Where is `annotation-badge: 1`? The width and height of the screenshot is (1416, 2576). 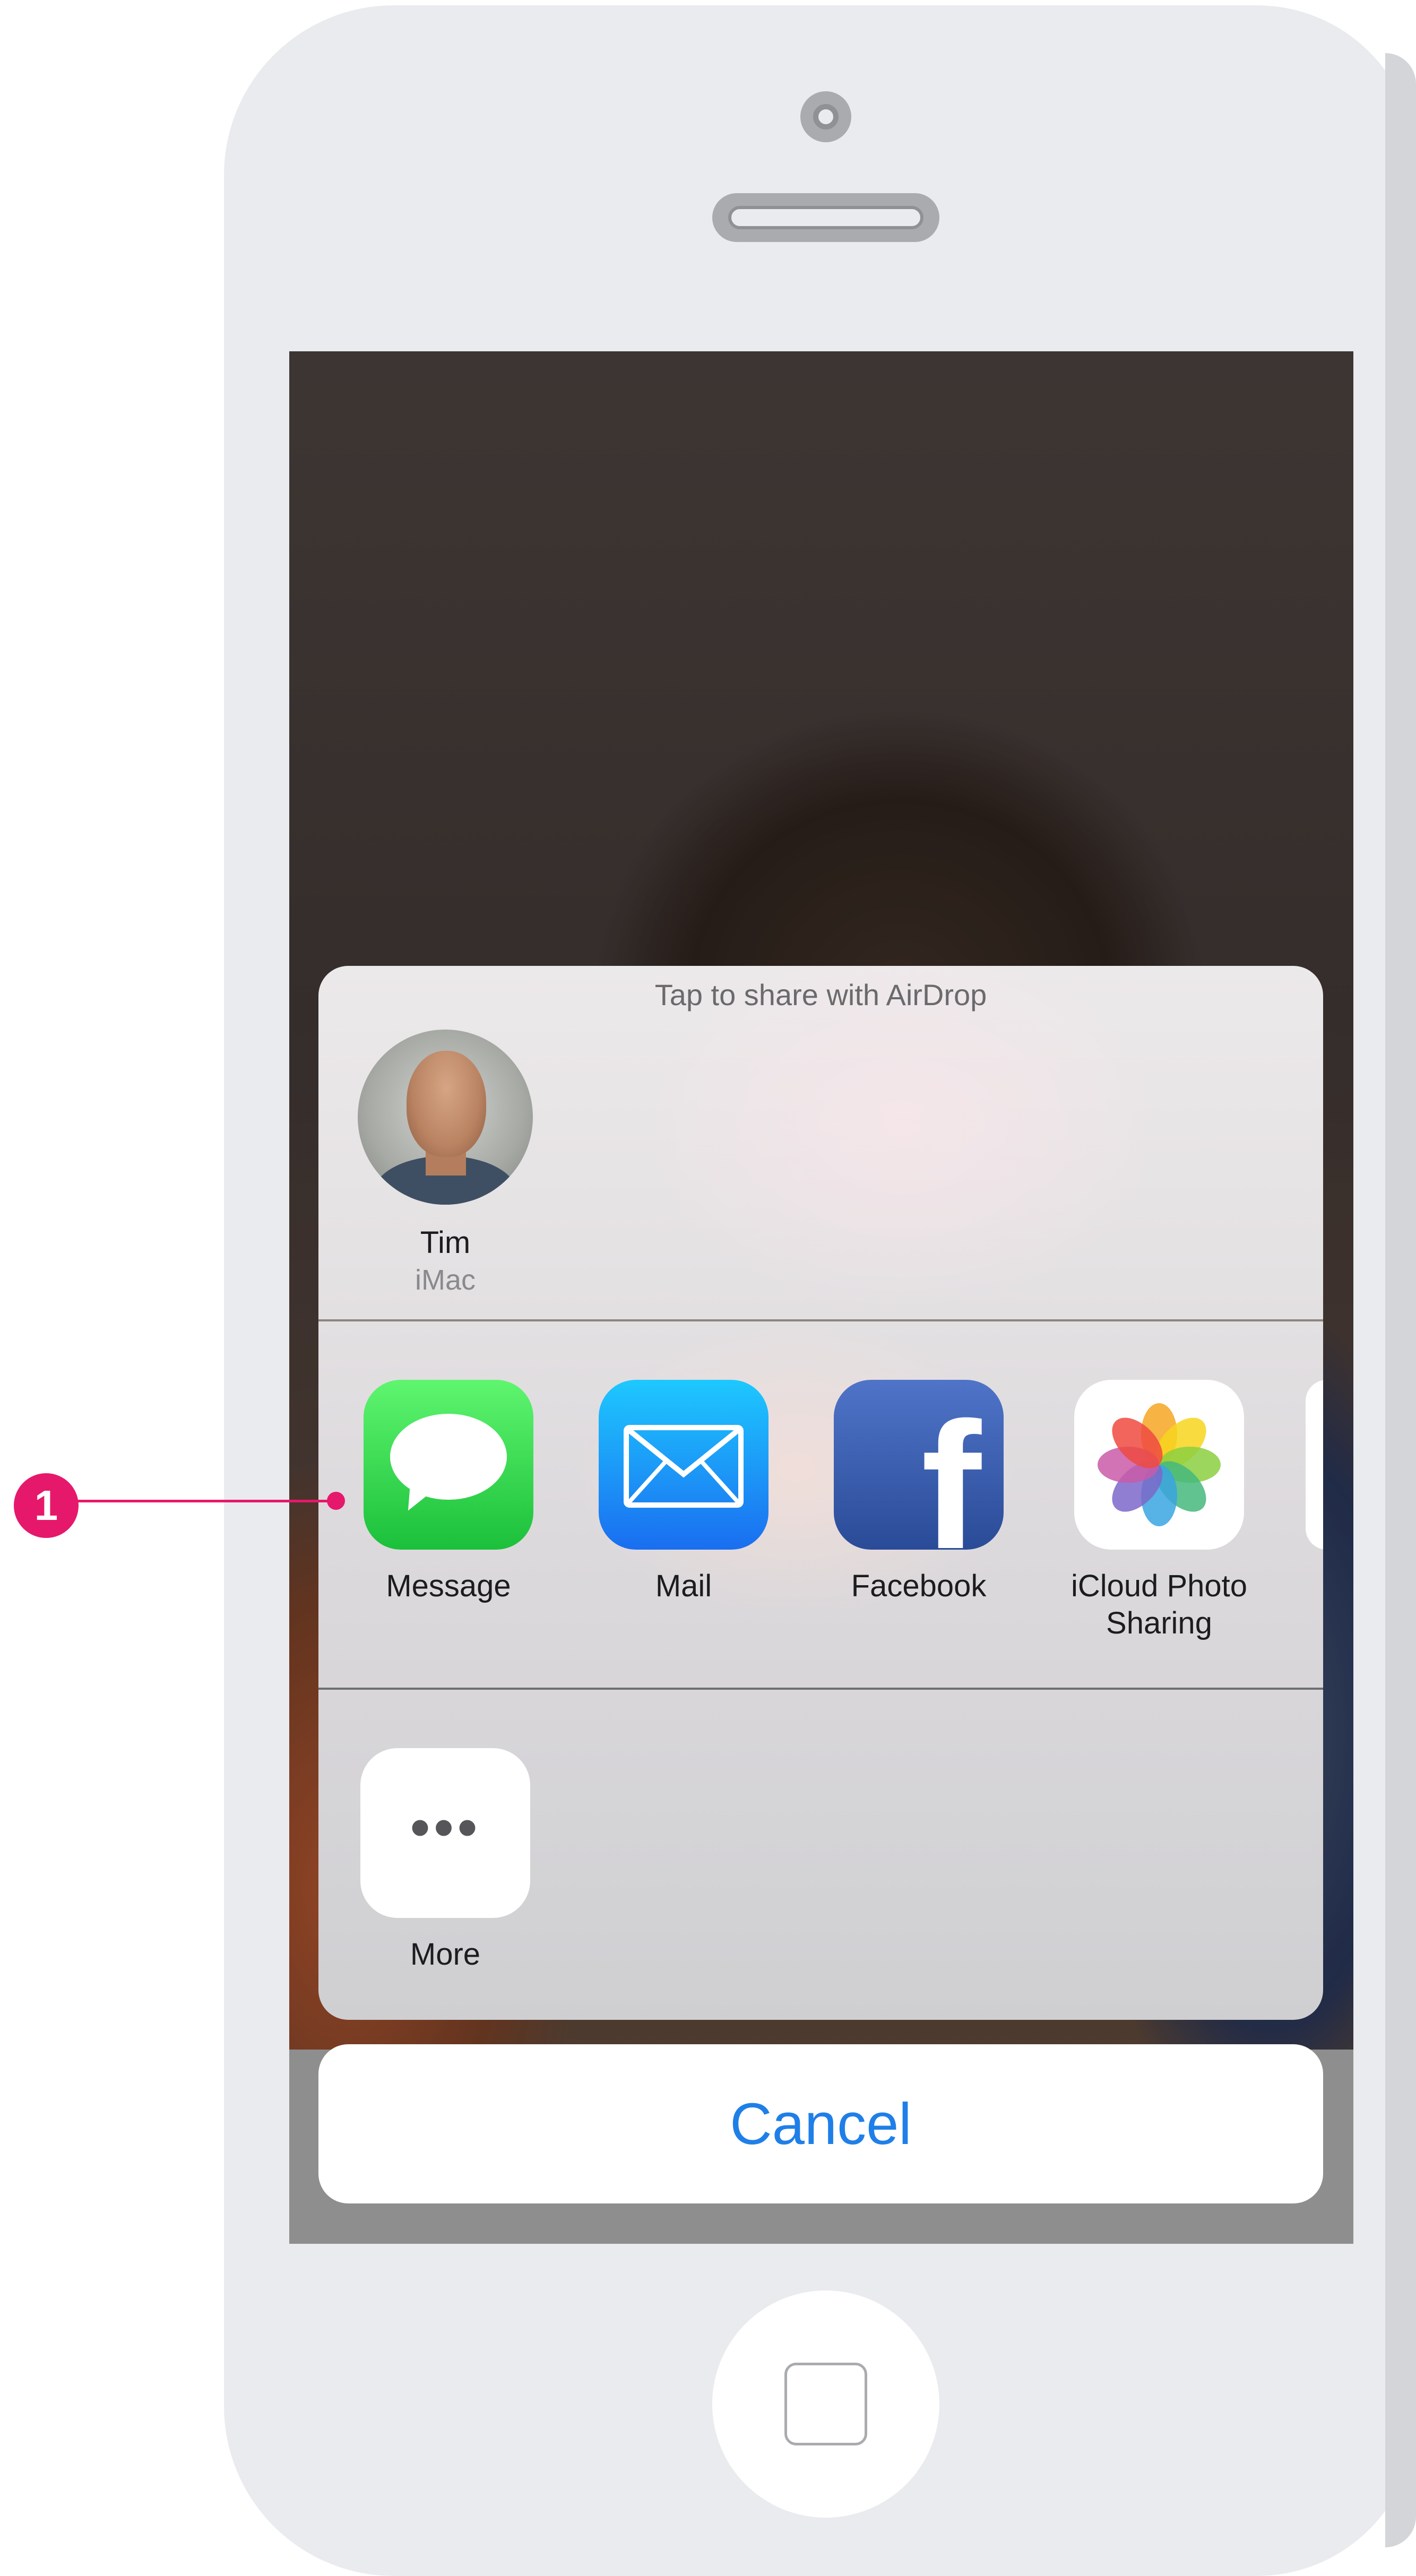 annotation-badge: 1 is located at coordinates (47, 1505).